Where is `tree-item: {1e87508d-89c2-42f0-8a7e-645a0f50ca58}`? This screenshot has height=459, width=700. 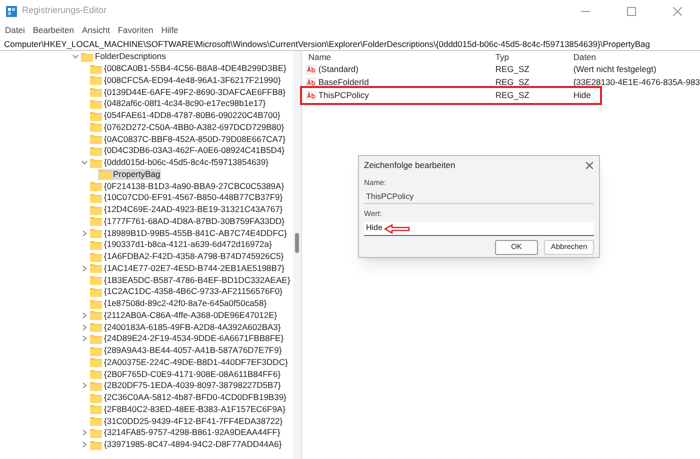
tree-item: {1e87508d-89c2-42f0-8a7e-645a0f50ca58} is located at coordinates (178, 304).